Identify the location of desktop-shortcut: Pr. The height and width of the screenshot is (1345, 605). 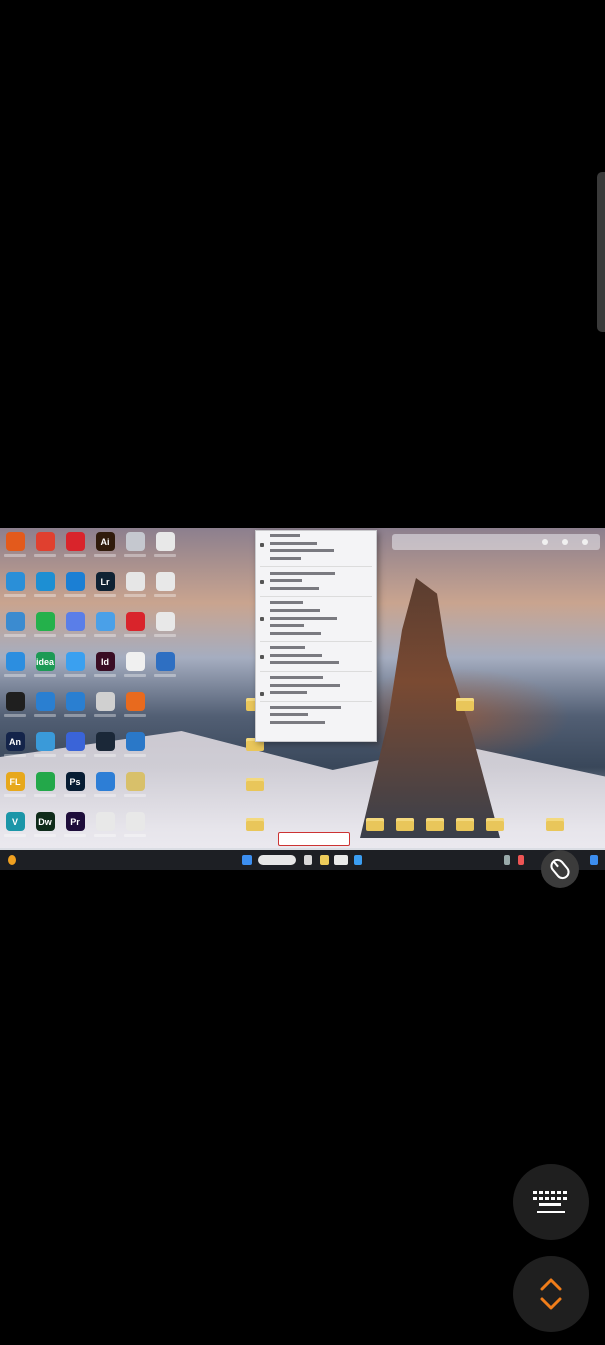
(75, 827).